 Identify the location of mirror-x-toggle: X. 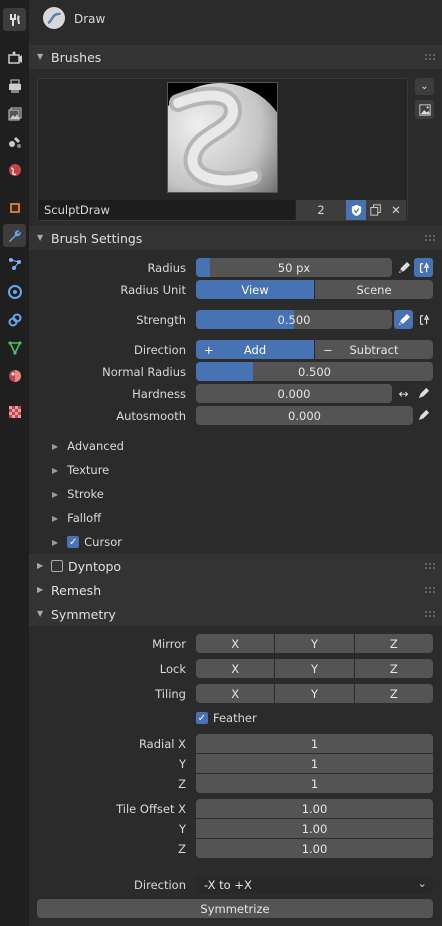
(235, 643).